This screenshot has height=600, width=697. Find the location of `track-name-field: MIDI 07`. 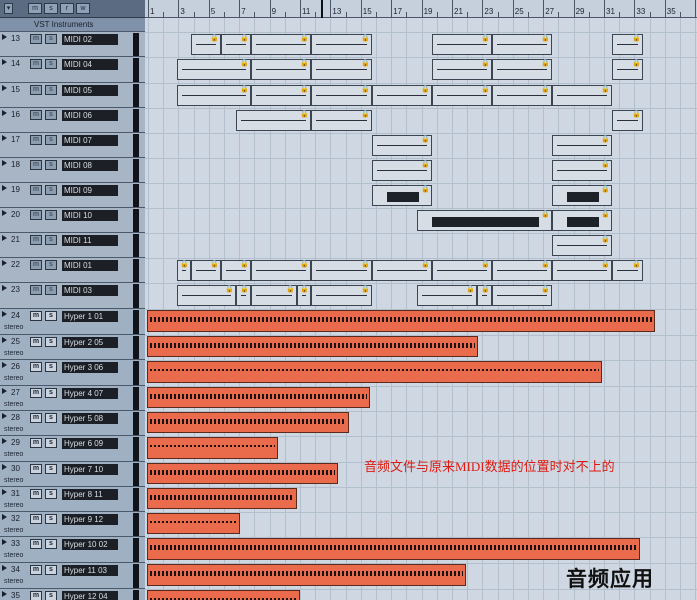

track-name-field: MIDI 07 is located at coordinates (90, 140).